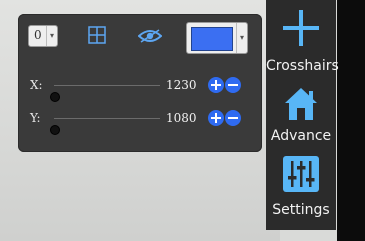  Describe the element at coordinates (55, 97) in the screenshot. I see `x-slider-handle` at that location.